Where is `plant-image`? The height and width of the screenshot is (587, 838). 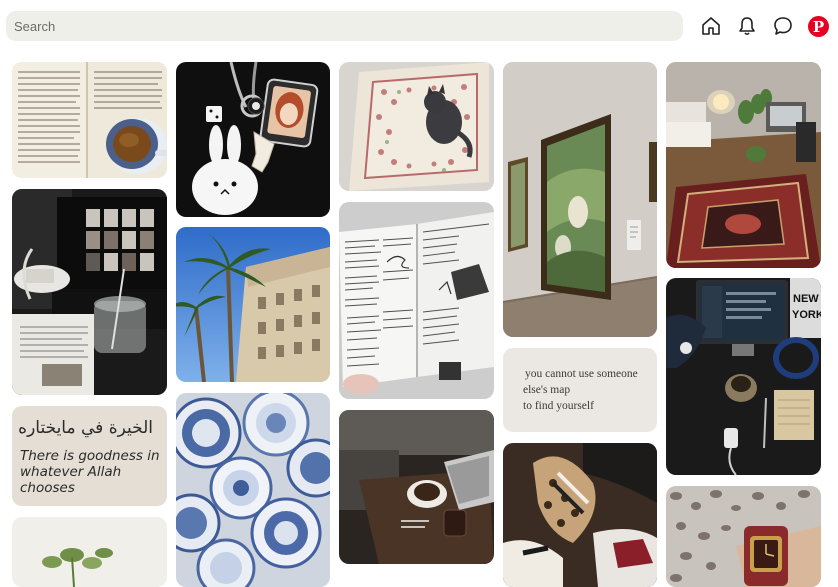 plant-image is located at coordinates (89, 552).